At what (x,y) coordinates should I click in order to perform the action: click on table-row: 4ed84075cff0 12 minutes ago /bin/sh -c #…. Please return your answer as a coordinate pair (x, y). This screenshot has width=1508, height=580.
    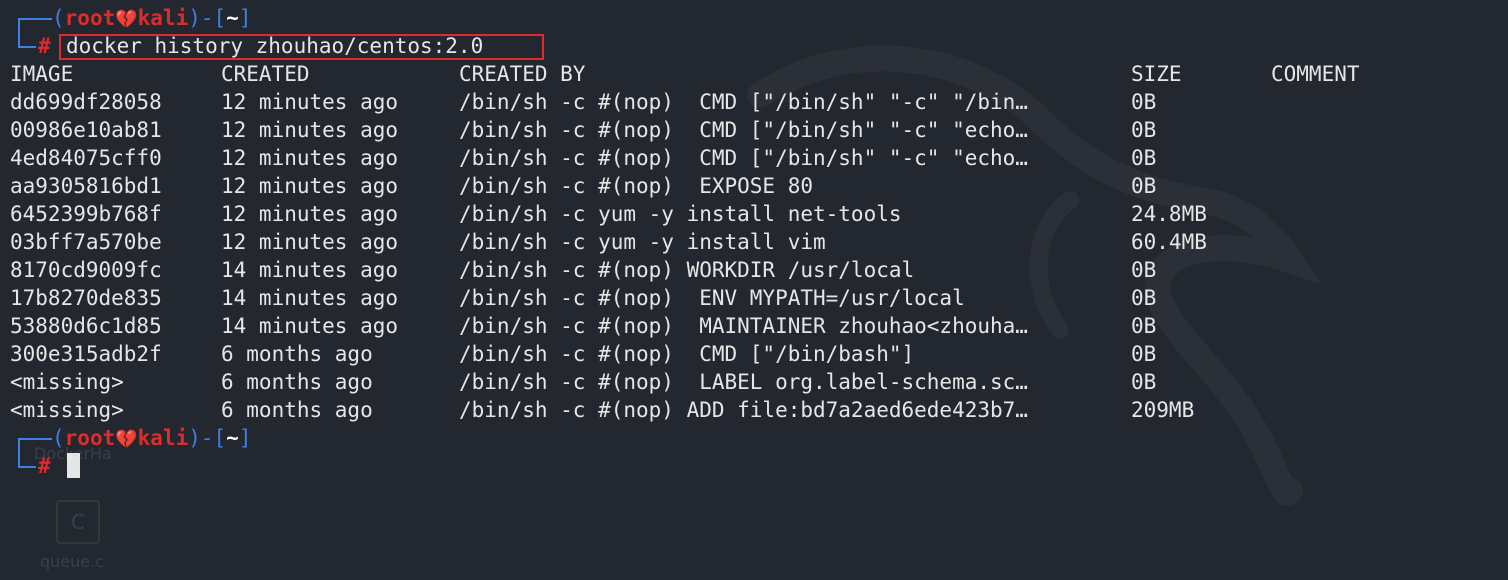
    Looking at the image, I should click on (583, 158).